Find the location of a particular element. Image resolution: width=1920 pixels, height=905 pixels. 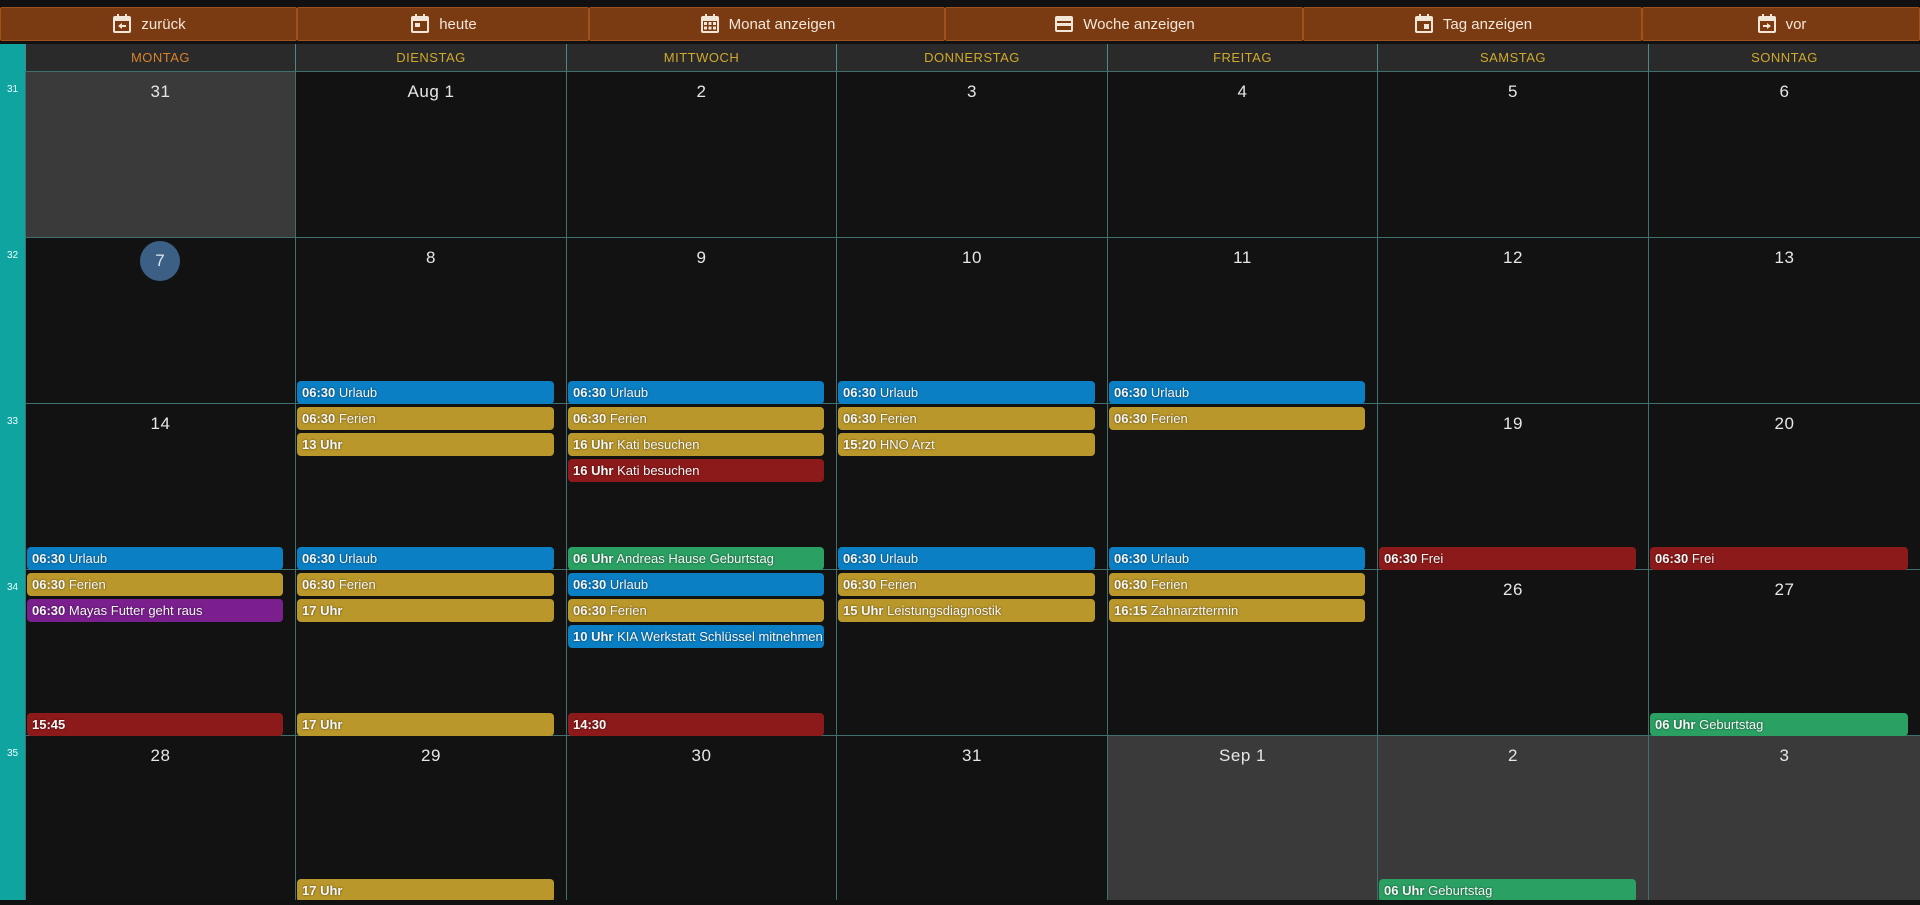

day-number: 30 is located at coordinates (701, 756).